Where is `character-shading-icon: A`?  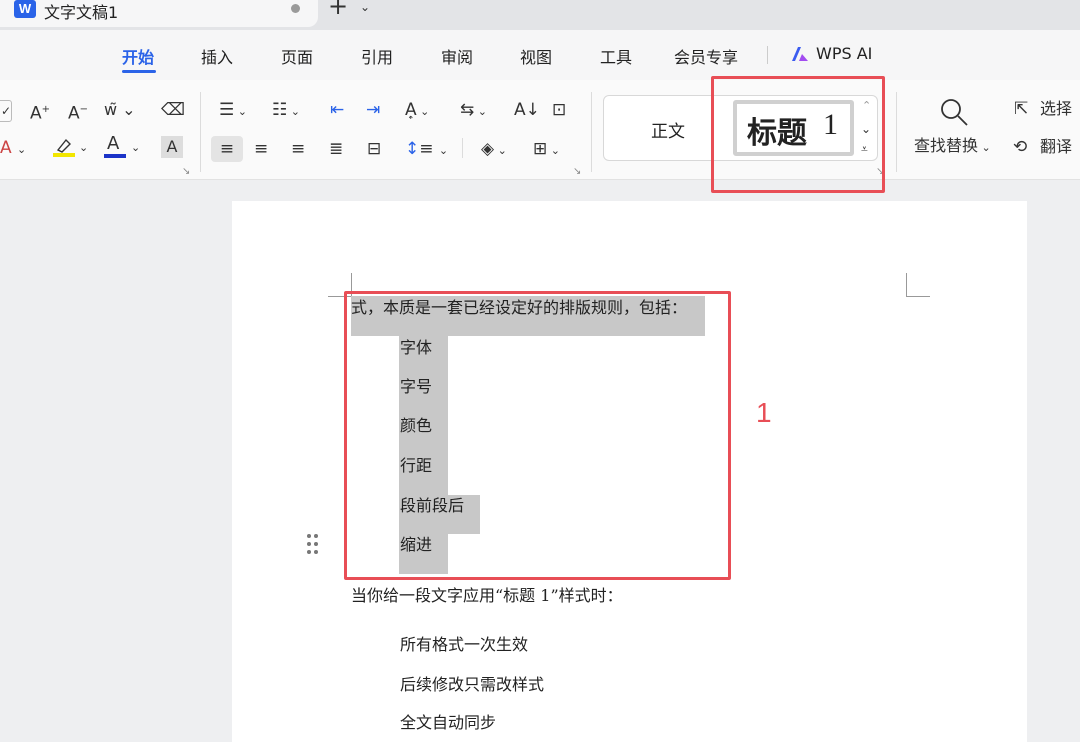 character-shading-icon: A is located at coordinates (172, 147).